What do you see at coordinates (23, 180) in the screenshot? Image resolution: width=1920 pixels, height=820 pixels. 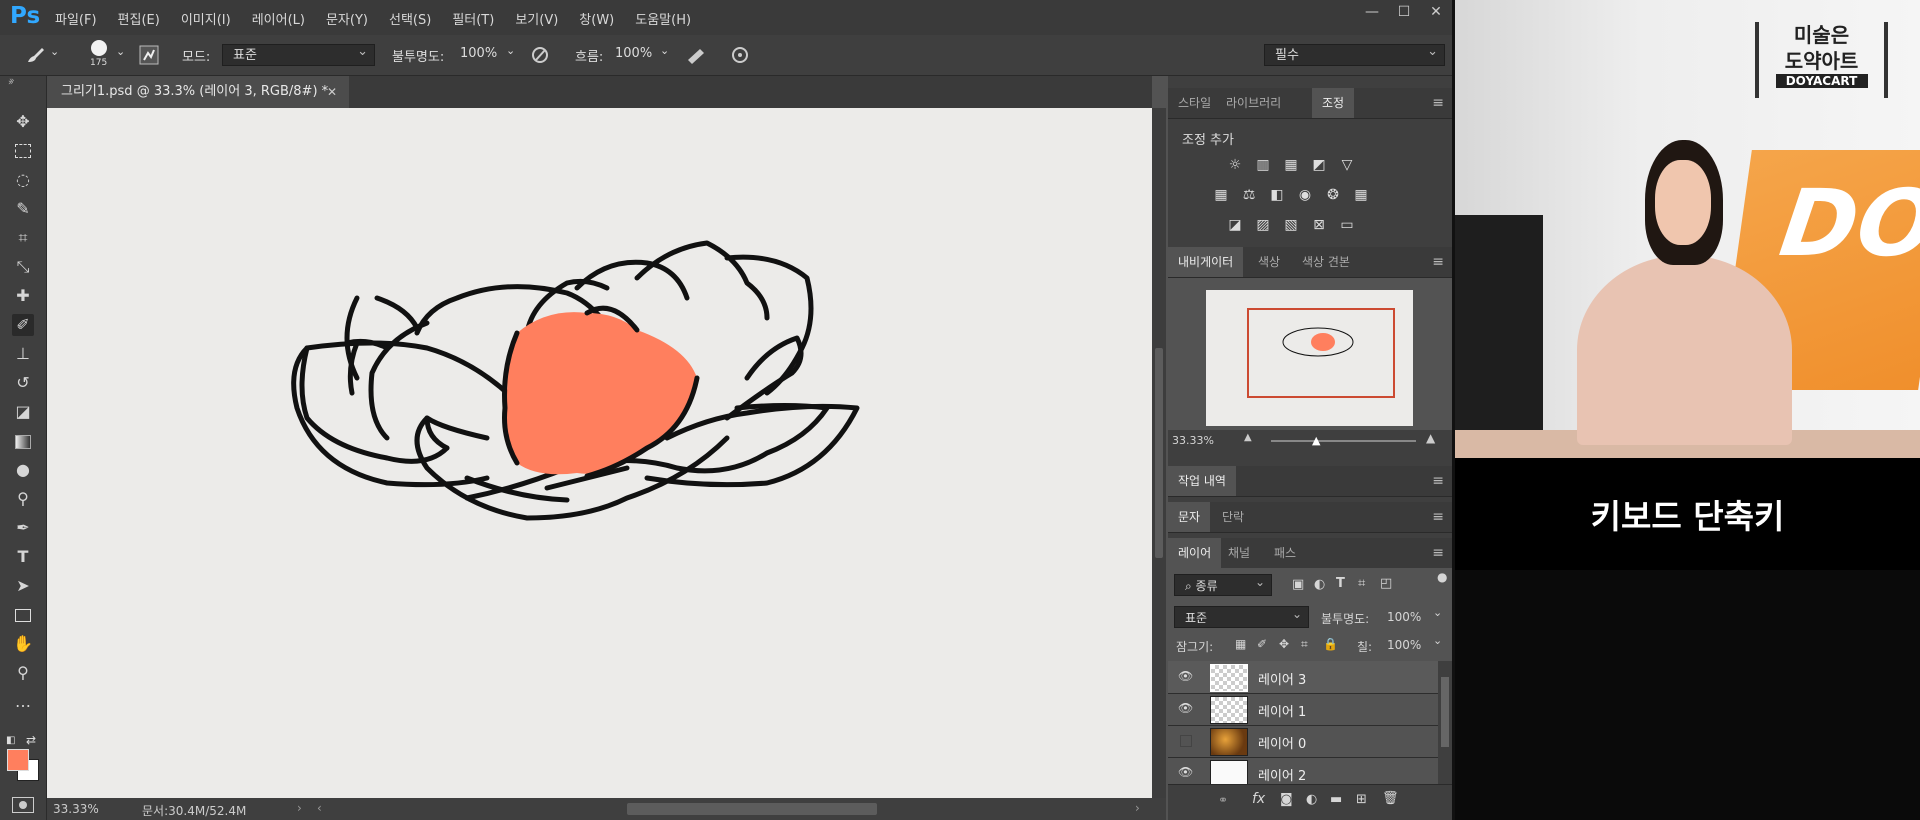 I see `lasso-tool-icon: ◌` at bounding box center [23, 180].